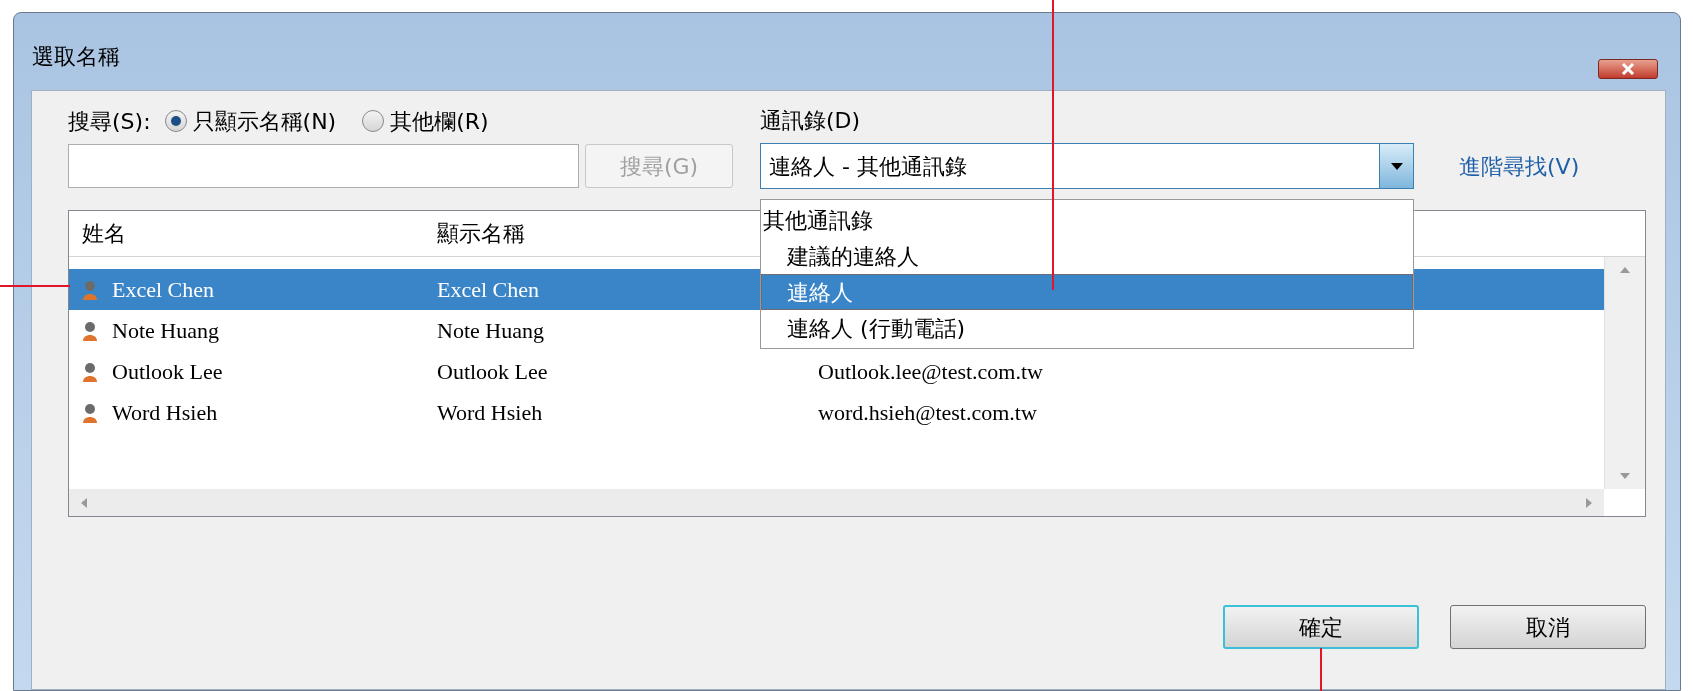 Image resolution: width=1693 pixels, height=691 pixels. I want to click on dialog-button: 取消, so click(1548, 627).